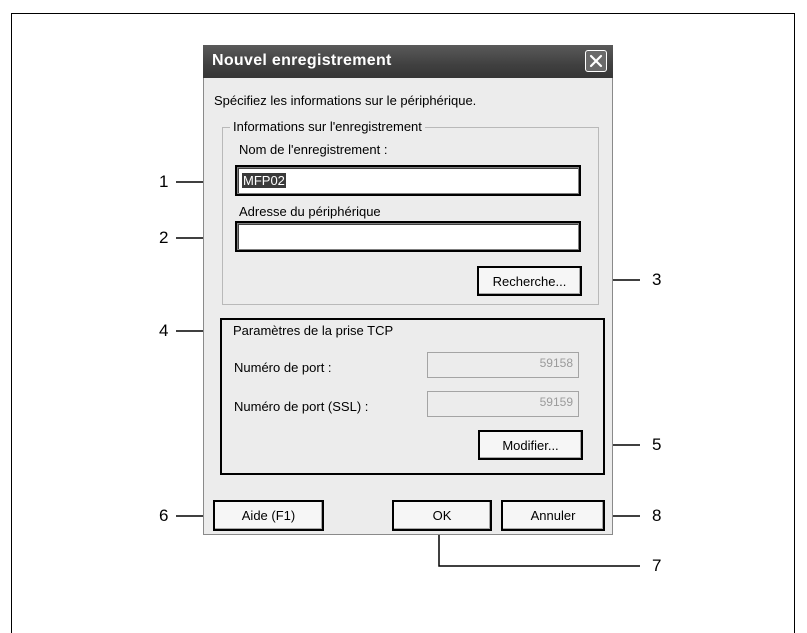 This screenshot has height=633, width=807. Describe the element at coordinates (657, 444) in the screenshot. I see `callout-5: 5` at that location.